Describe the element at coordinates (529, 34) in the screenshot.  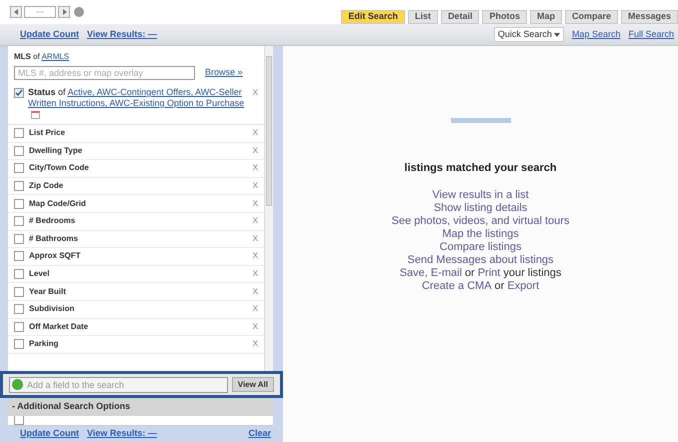
I see `quick-search-dropdown: Quick Search` at that location.